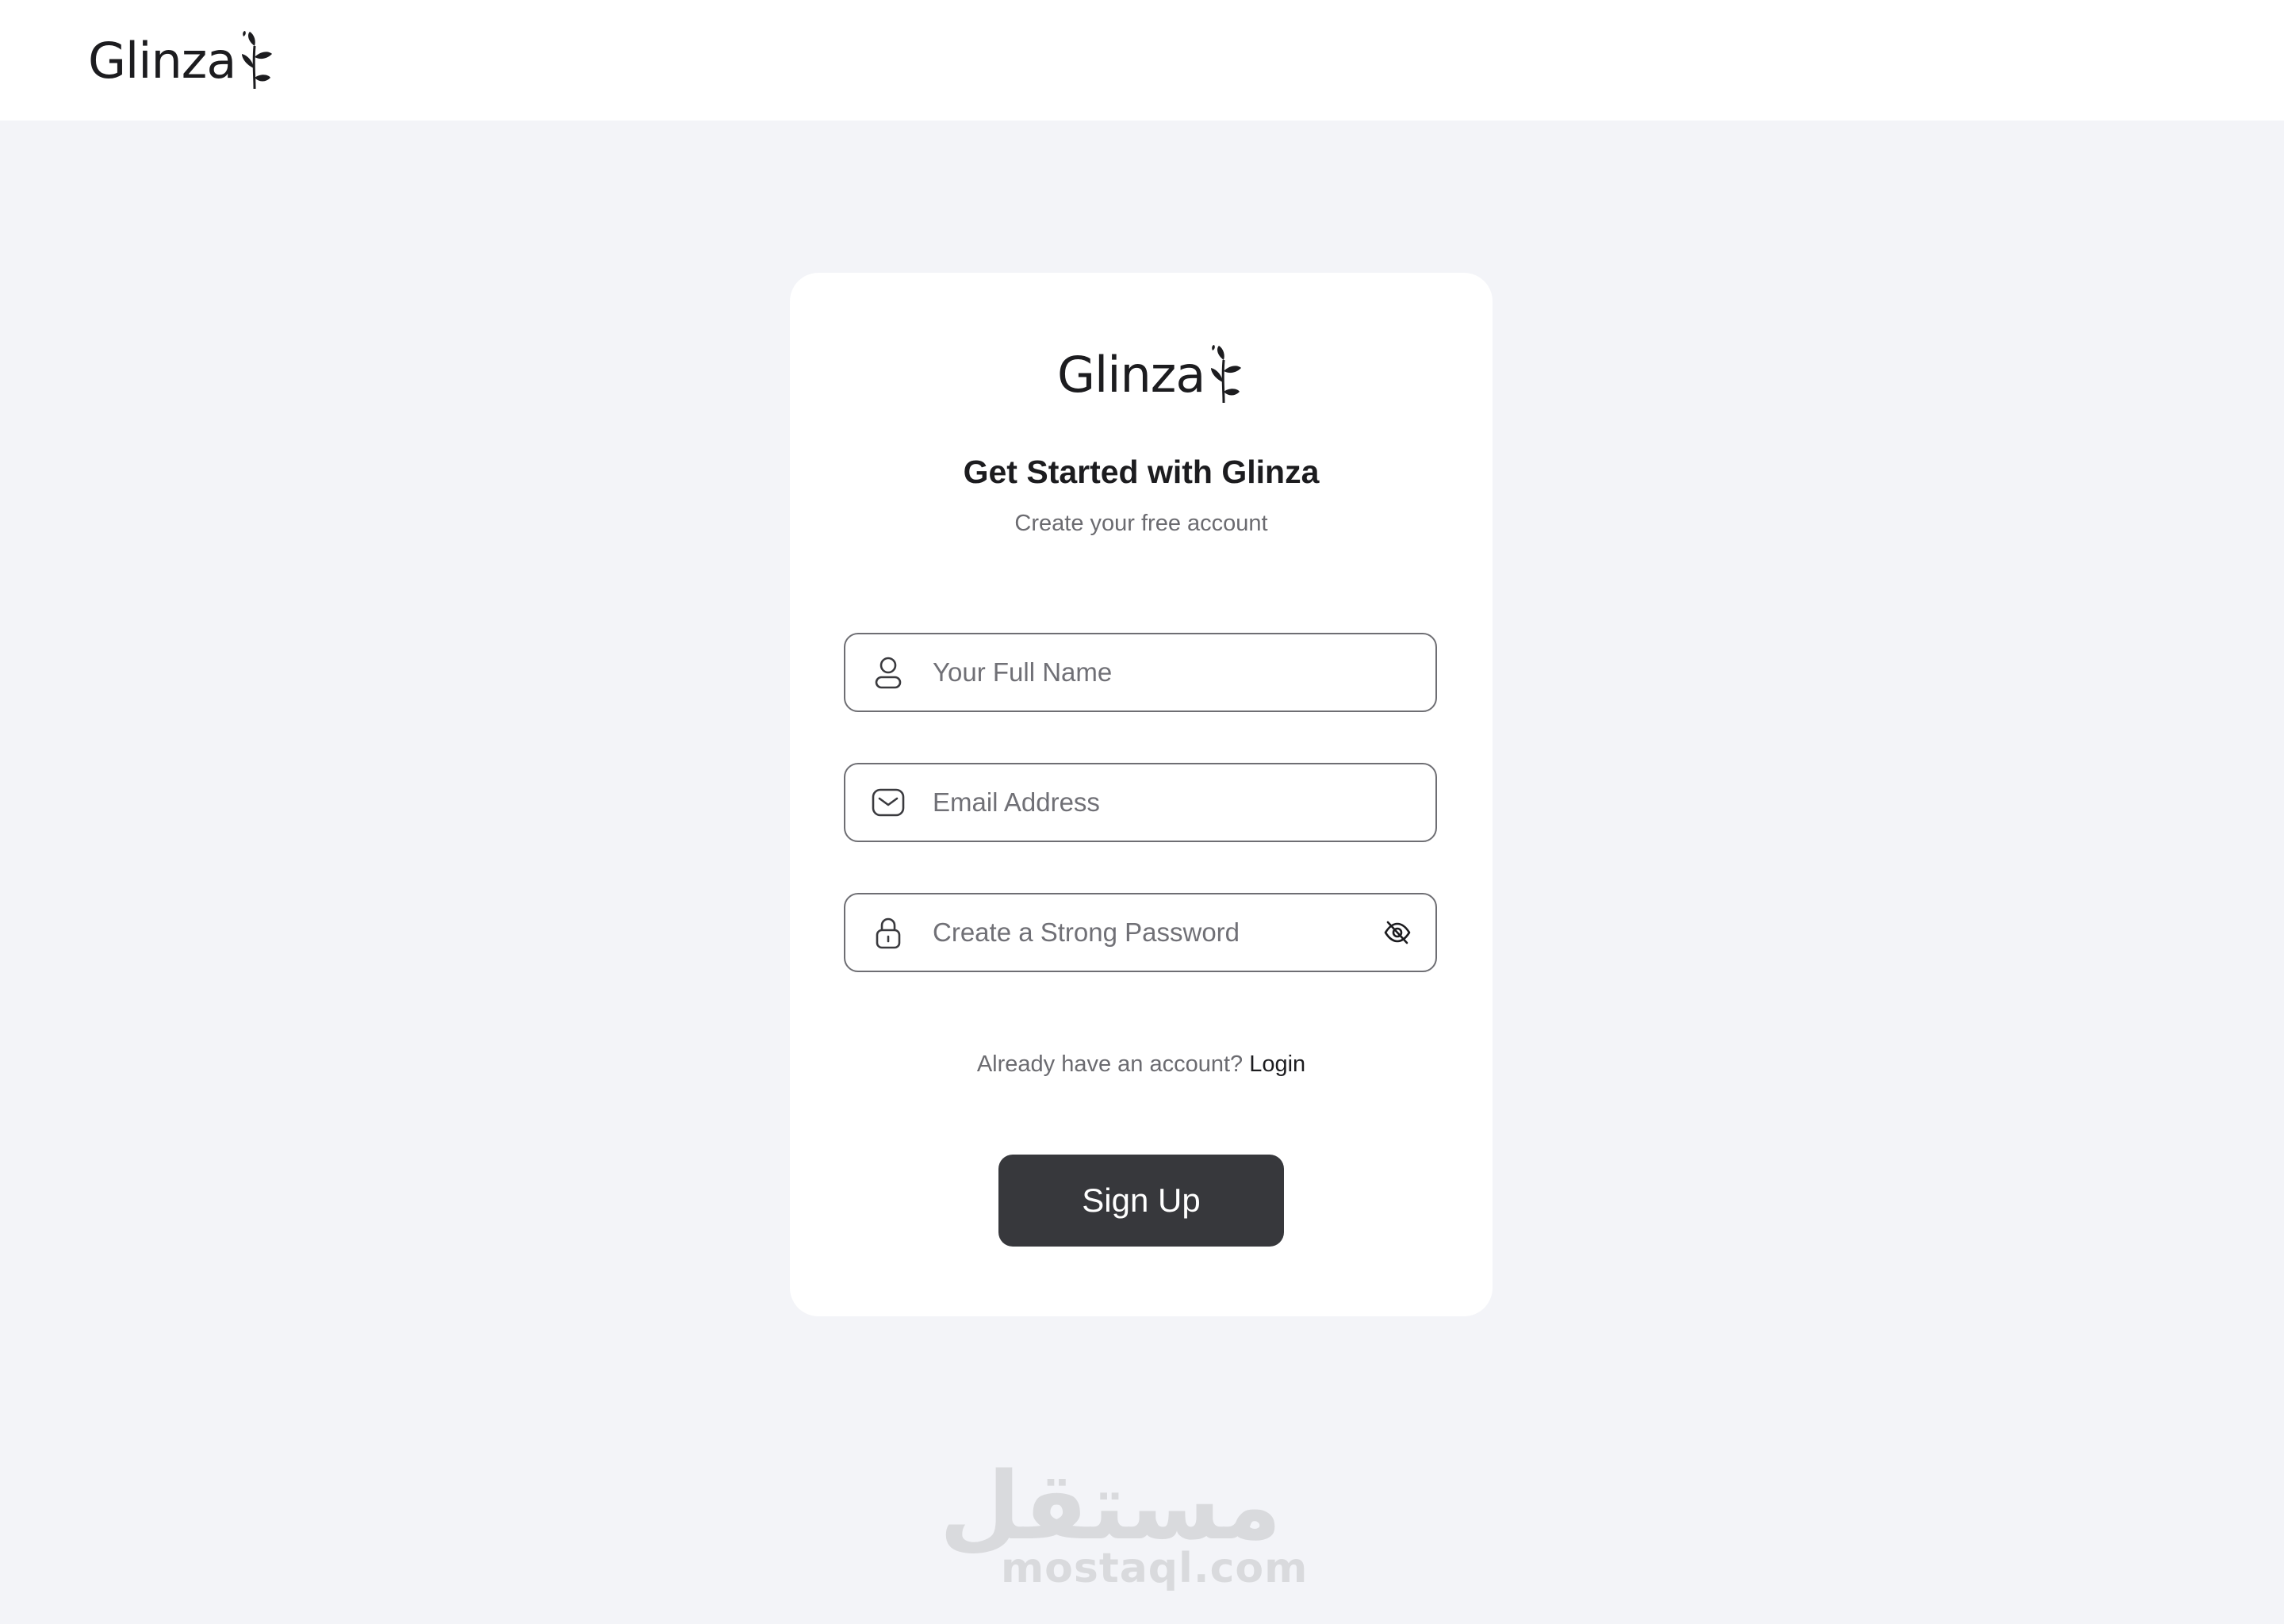 The width and height of the screenshot is (2284, 1624). What do you see at coordinates (1141, 1201) in the screenshot?
I see `sign-up-button: Sign Up` at bounding box center [1141, 1201].